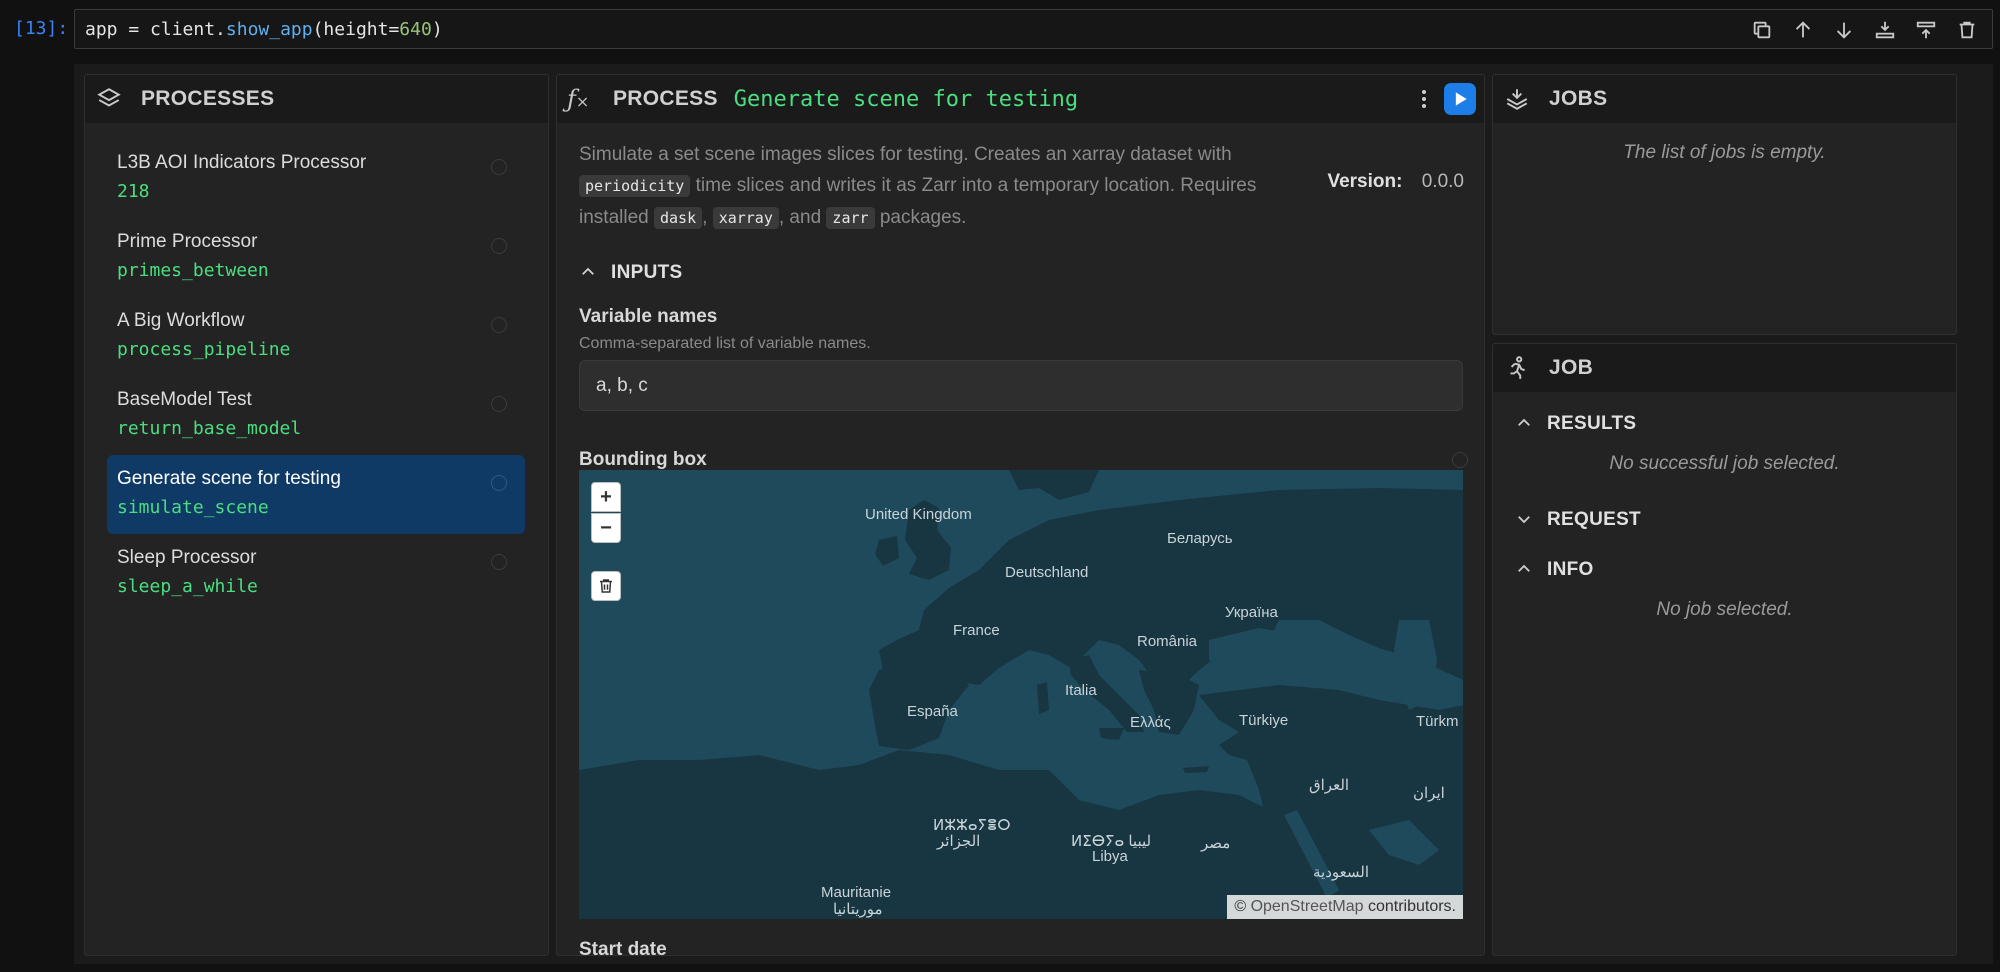 The height and width of the screenshot is (972, 2000). Describe the element at coordinates (1571, 367) in the screenshot. I see `job-title: JOB` at that location.